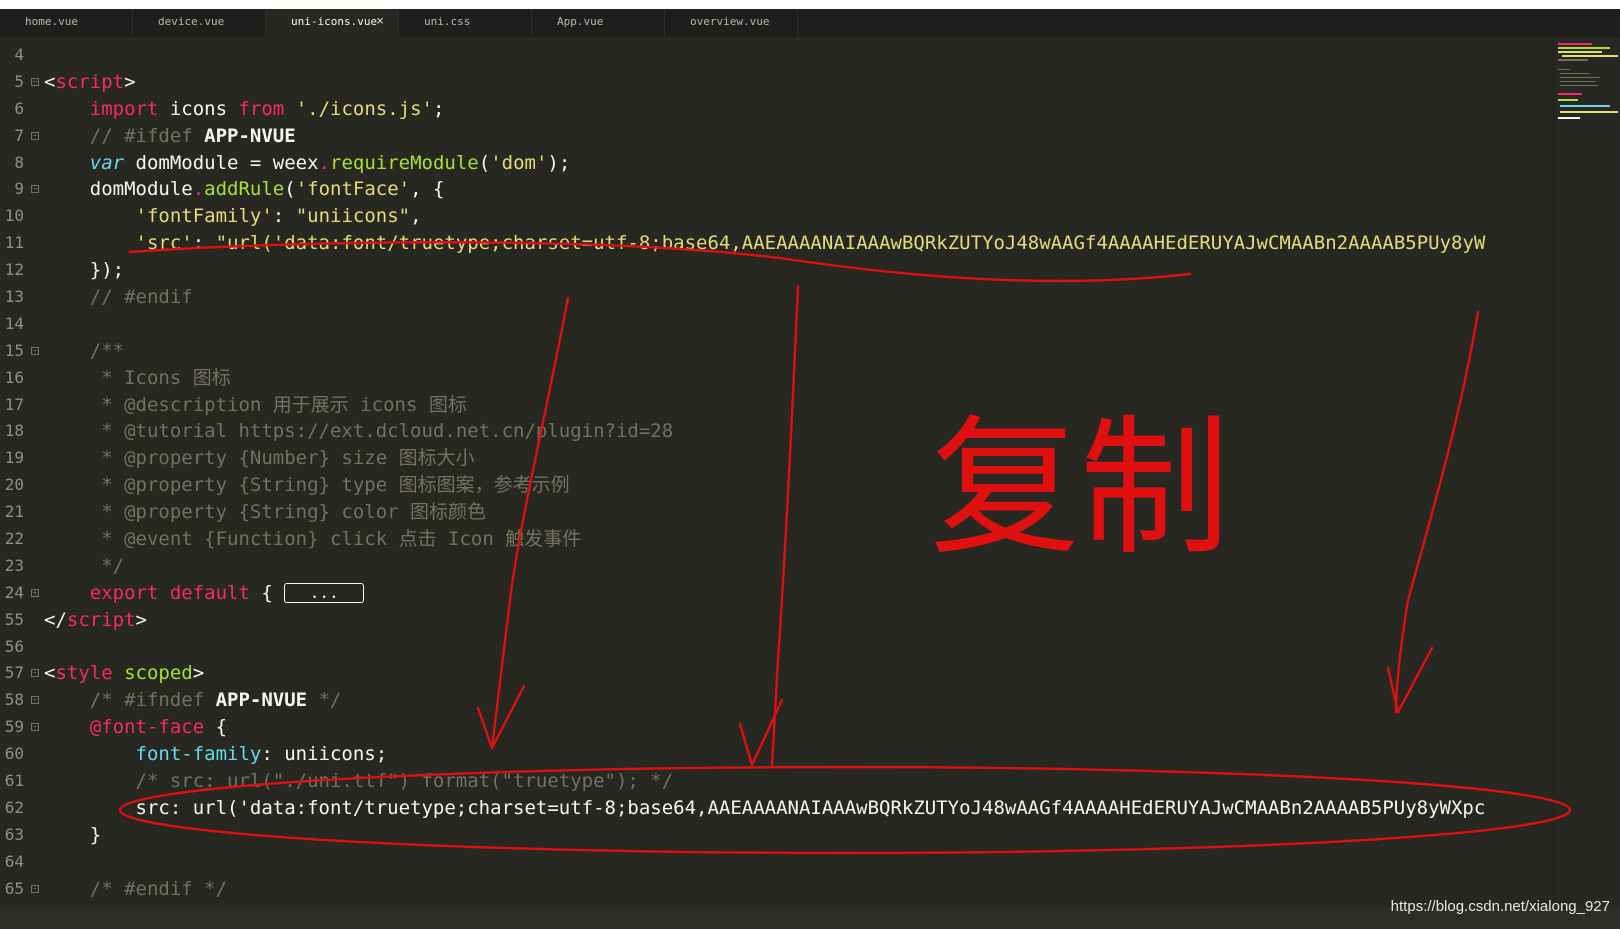 The image size is (1620, 929). I want to click on code-line: 58− /* #ifndef APP-NVUE */, so click(776, 700).